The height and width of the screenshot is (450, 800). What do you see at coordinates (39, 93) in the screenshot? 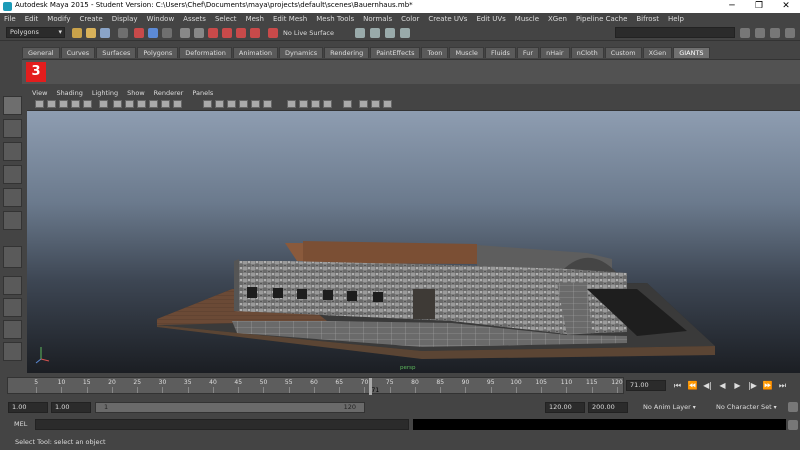
I see `panel-menu-view: View` at bounding box center [39, 93].